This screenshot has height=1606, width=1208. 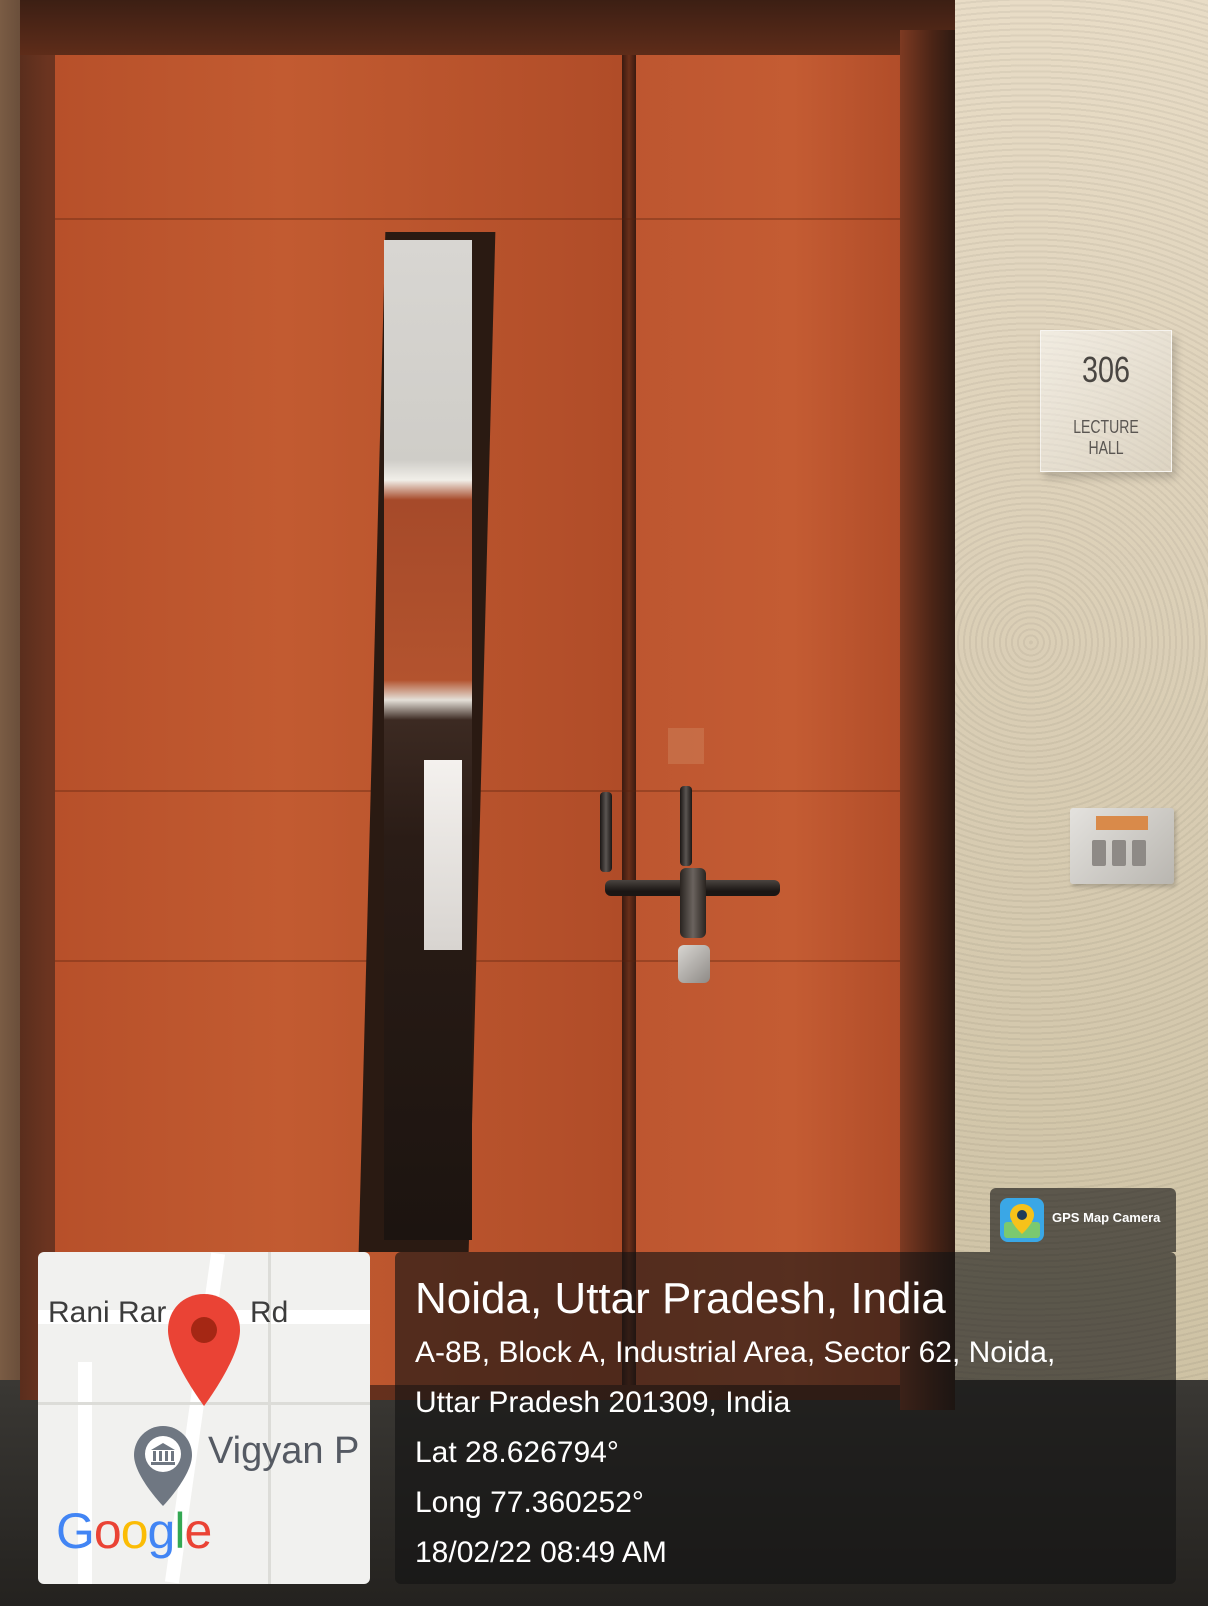 I want to click on google-logo-letter: e, so click(x=198, y=1531).